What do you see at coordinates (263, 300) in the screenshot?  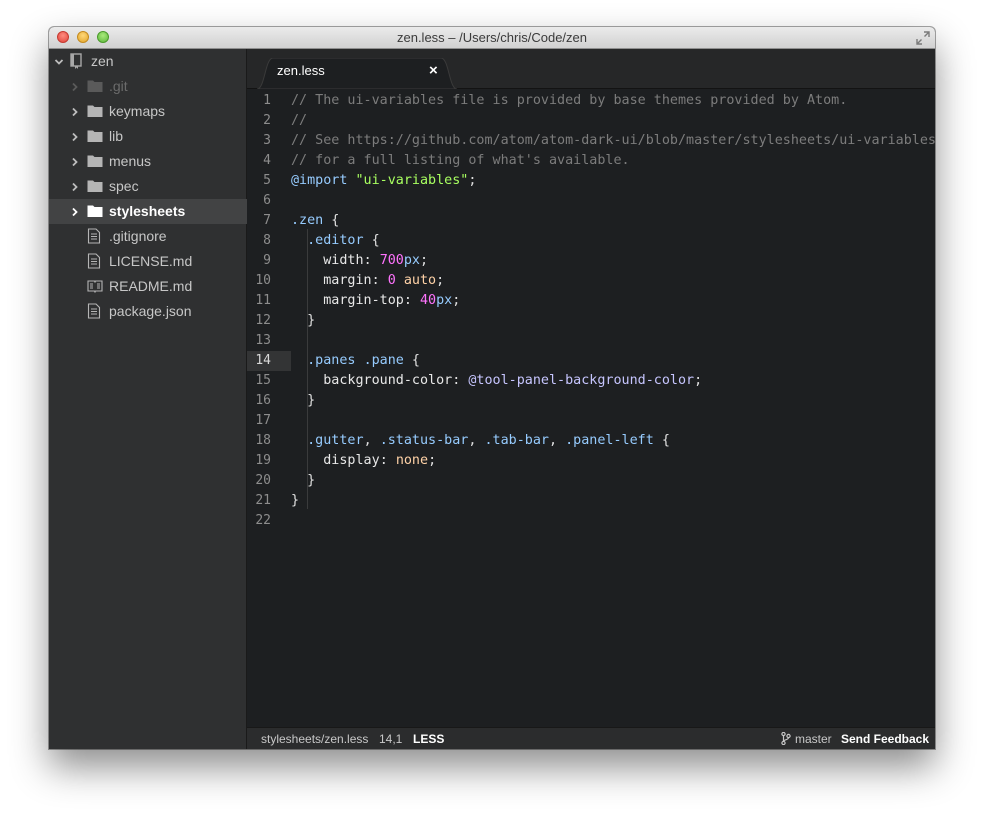 I see `line-number: 11` at bounding box center [263, 300].